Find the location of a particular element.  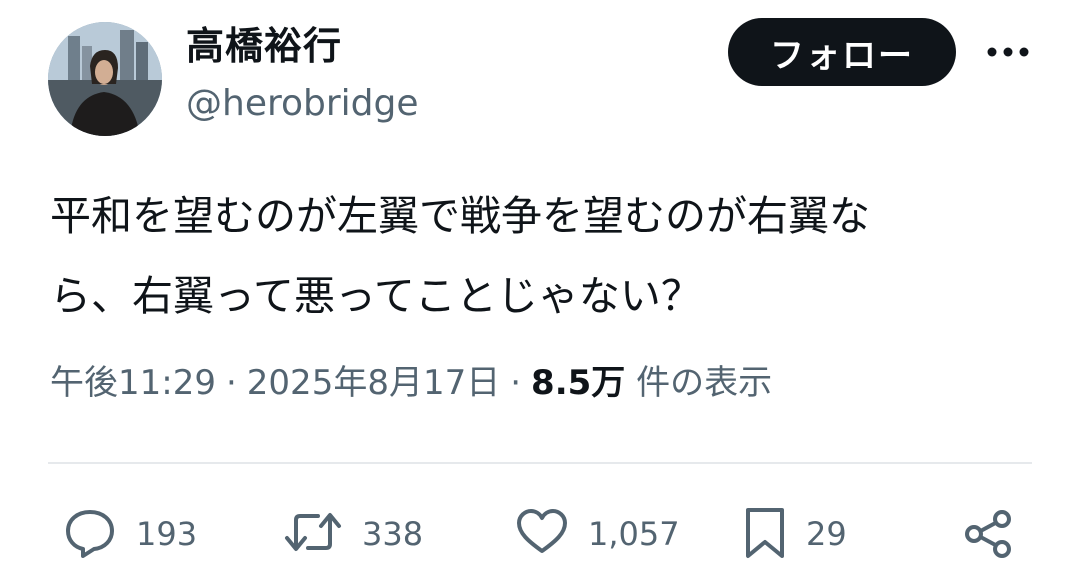

author-handle: @herobridge is located at coordinates (302, 104).